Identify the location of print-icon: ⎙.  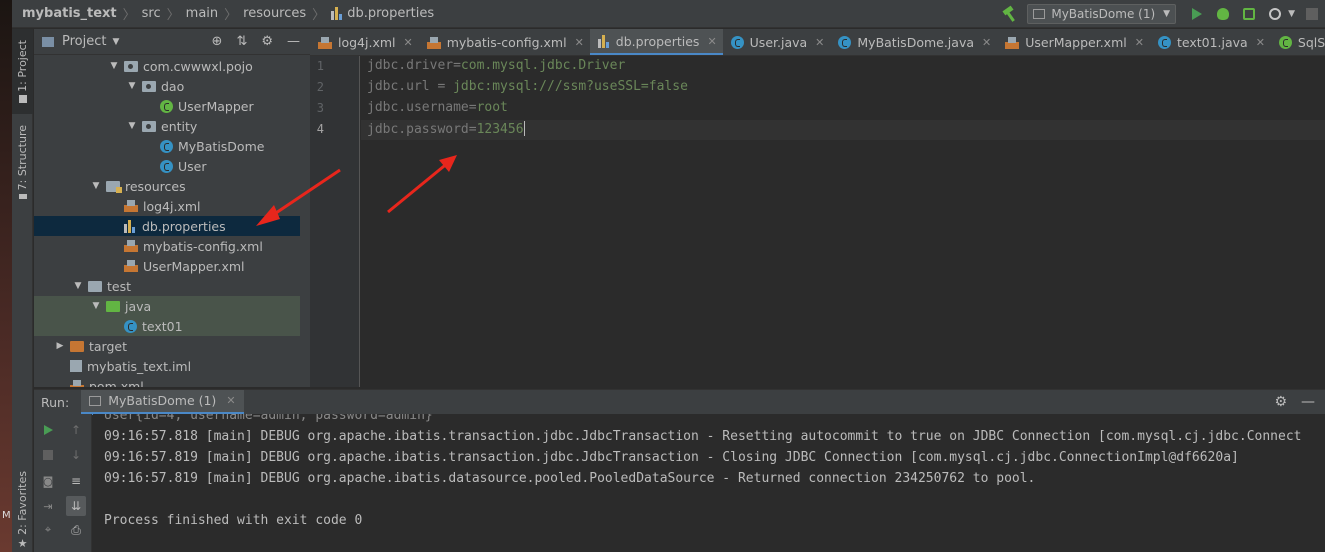
(76, 530).